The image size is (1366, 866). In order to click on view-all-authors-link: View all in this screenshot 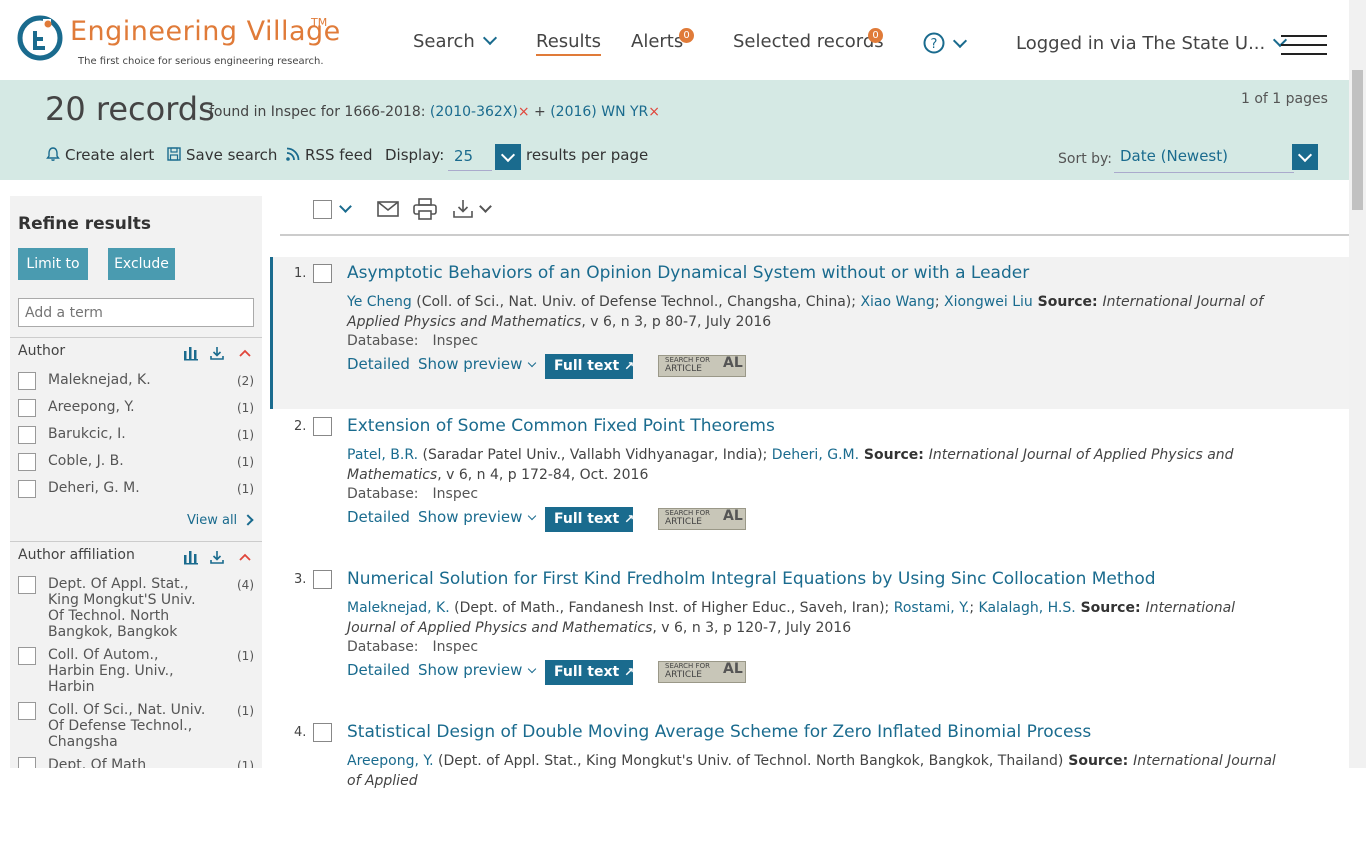, I will do `click(220, 520)`.